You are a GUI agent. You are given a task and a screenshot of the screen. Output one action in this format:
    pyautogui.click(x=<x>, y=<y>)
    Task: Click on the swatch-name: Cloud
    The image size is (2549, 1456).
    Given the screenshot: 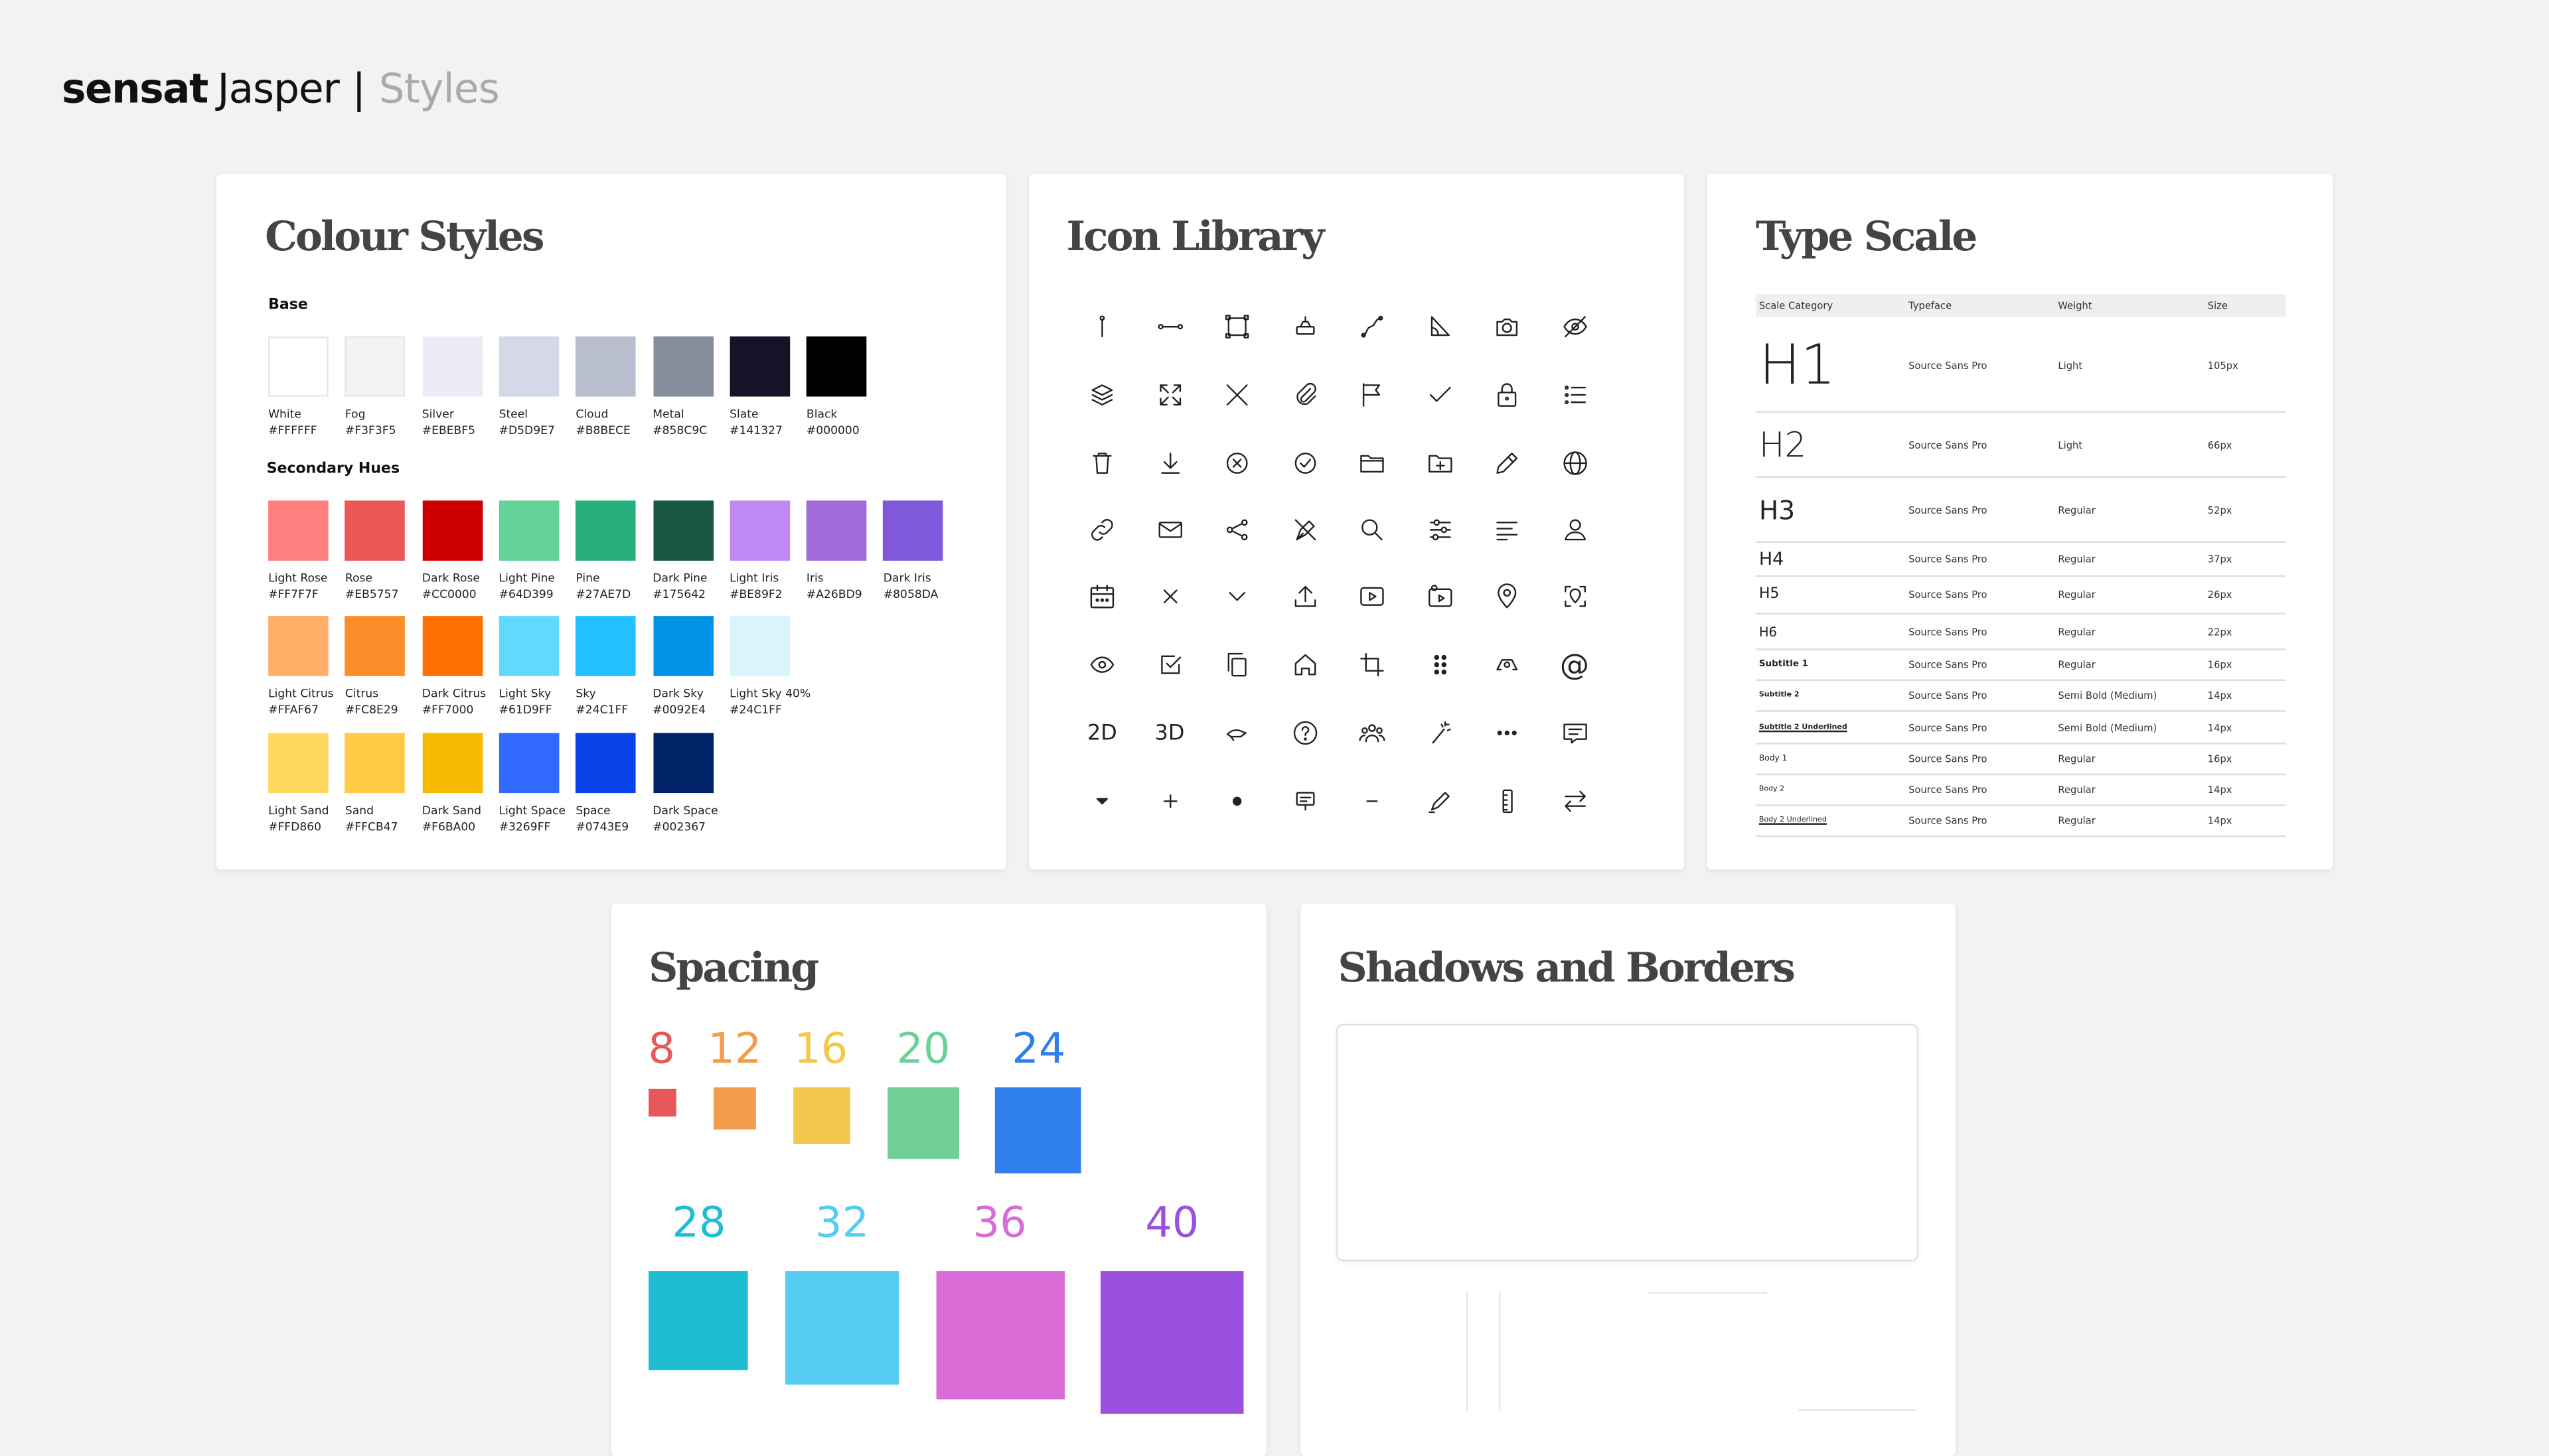 What is the action you would take?
    pyautogui.click(x=592, y=414)
    